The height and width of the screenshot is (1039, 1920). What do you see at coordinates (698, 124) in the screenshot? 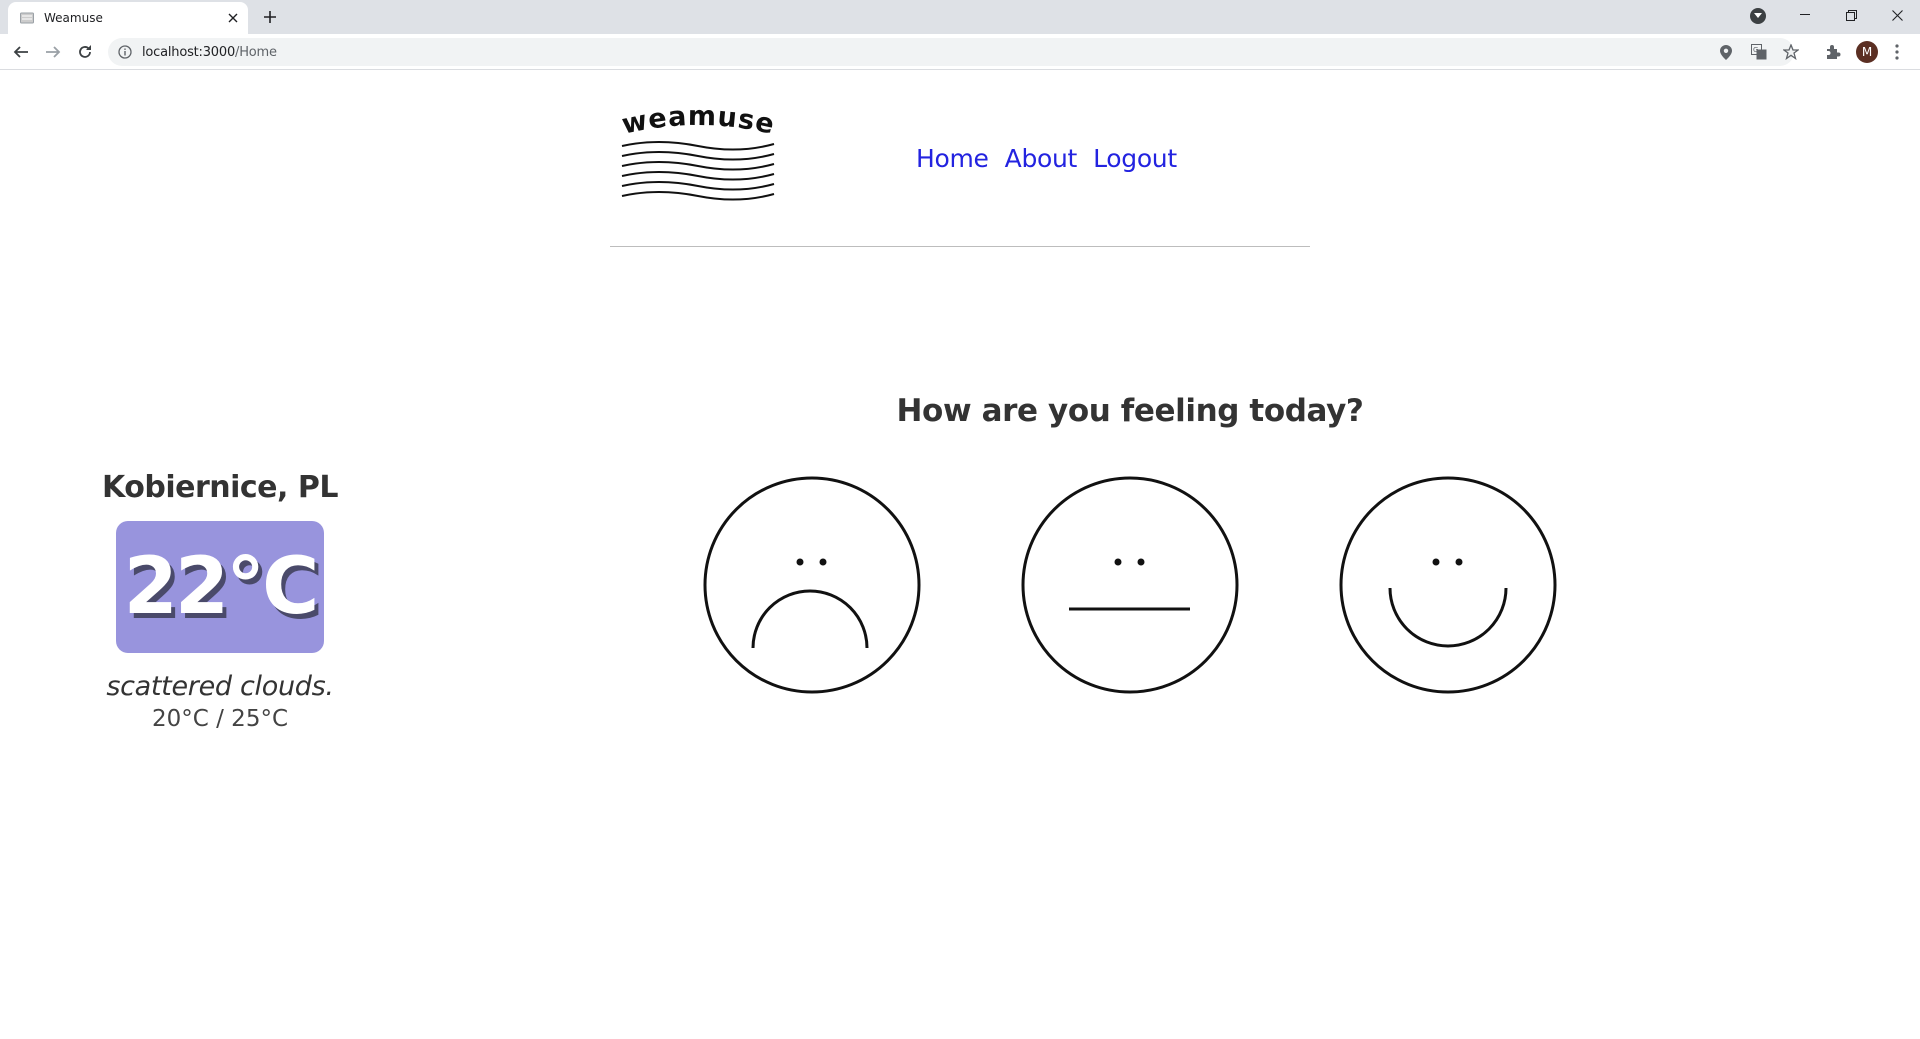
I see `svg-text: weamuse` at bounding box center [698, 124].